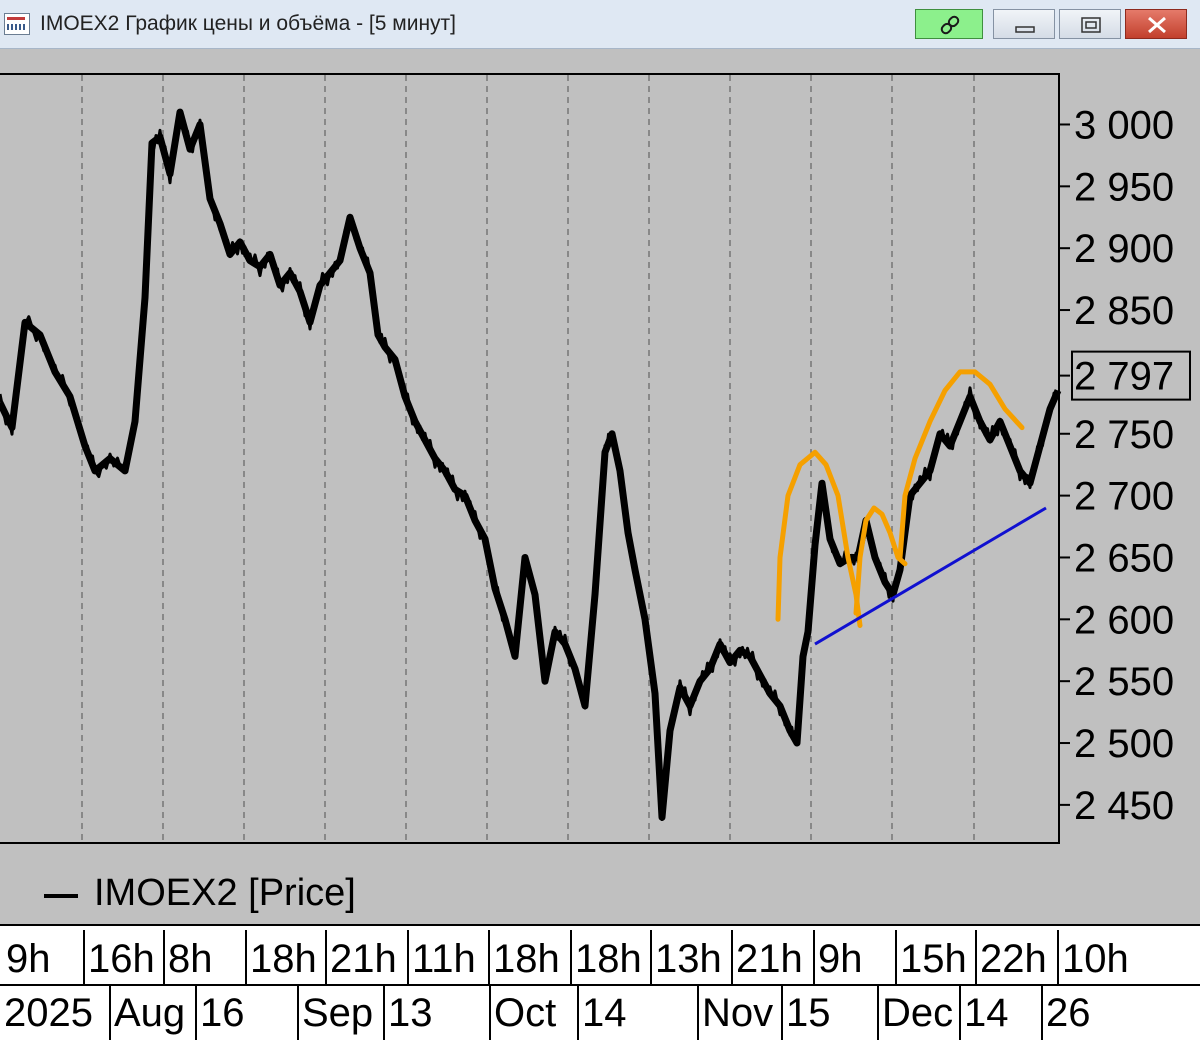  I want to click on close-icon, so click(1157, 25).